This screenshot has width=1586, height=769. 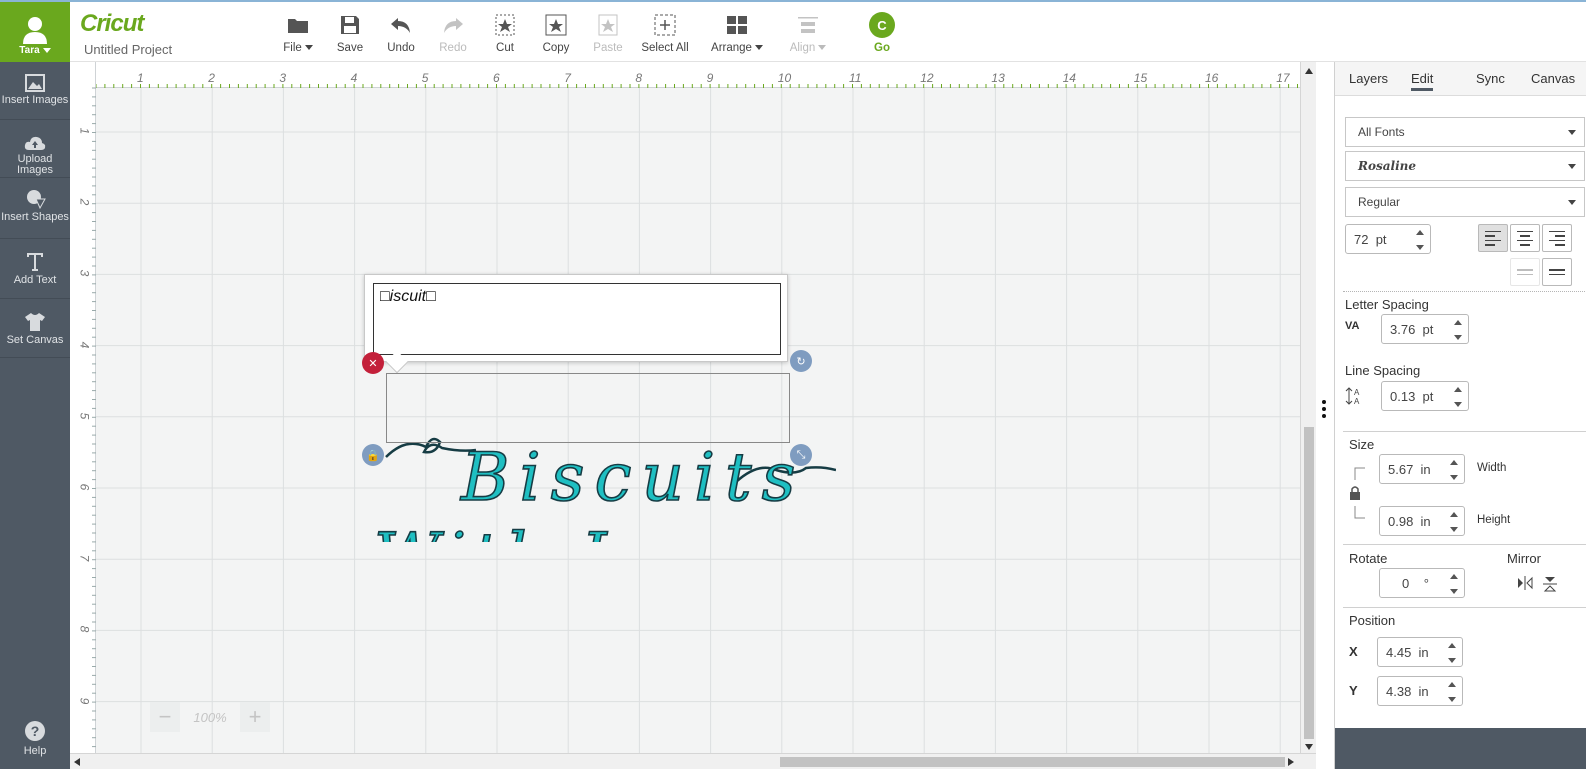 I want to click on ruler-number: 17, so click(x=1283, y=78).